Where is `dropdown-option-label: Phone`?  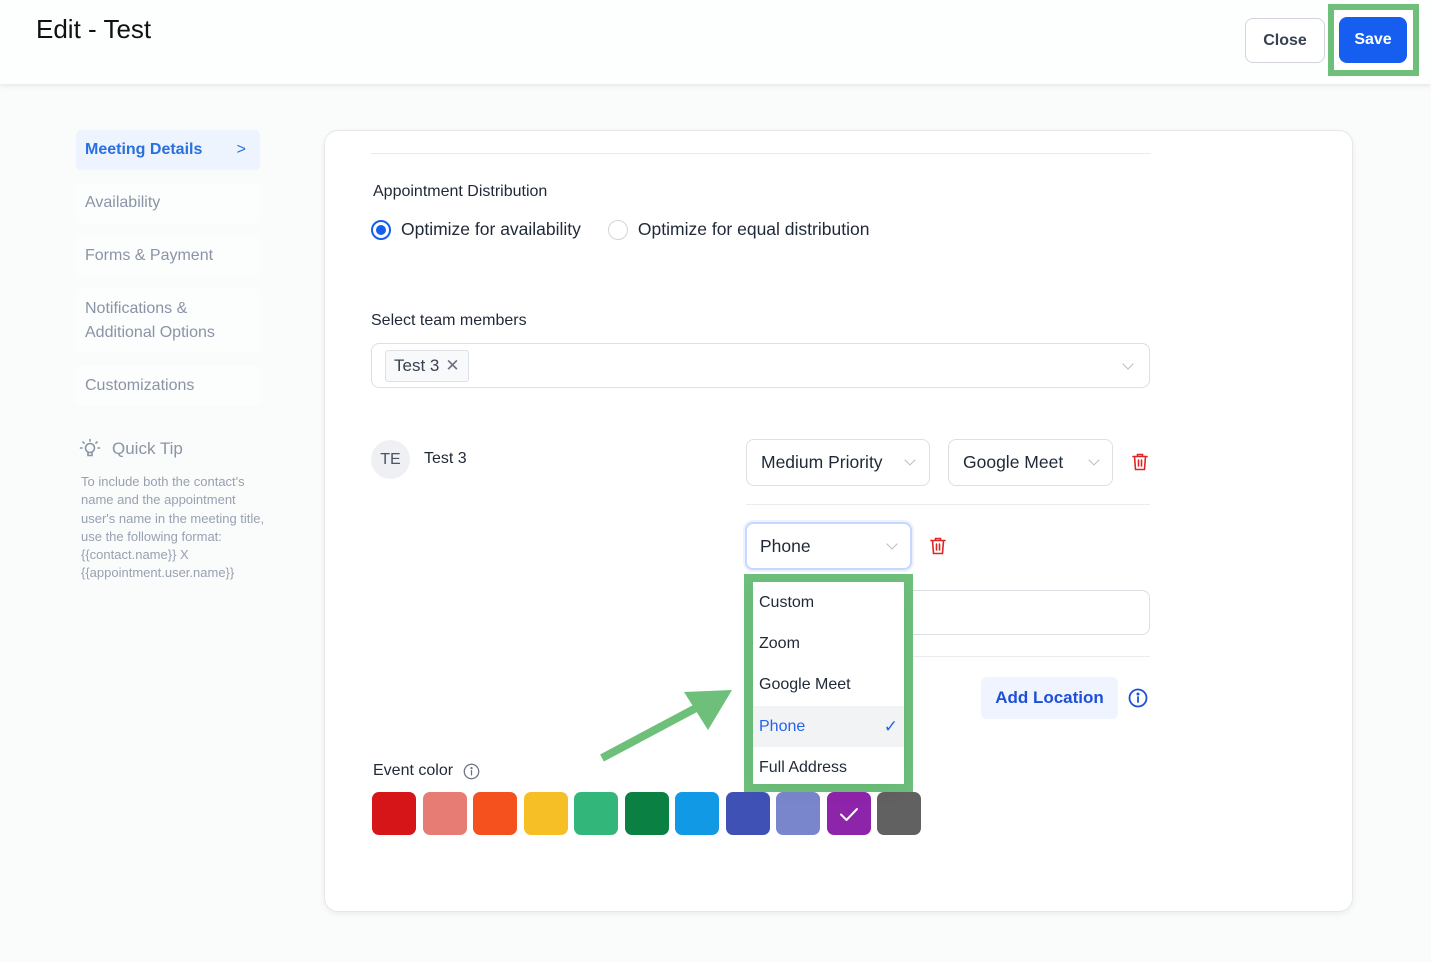
dropdown-option-label: Phone is located at coordinates (782, 726).